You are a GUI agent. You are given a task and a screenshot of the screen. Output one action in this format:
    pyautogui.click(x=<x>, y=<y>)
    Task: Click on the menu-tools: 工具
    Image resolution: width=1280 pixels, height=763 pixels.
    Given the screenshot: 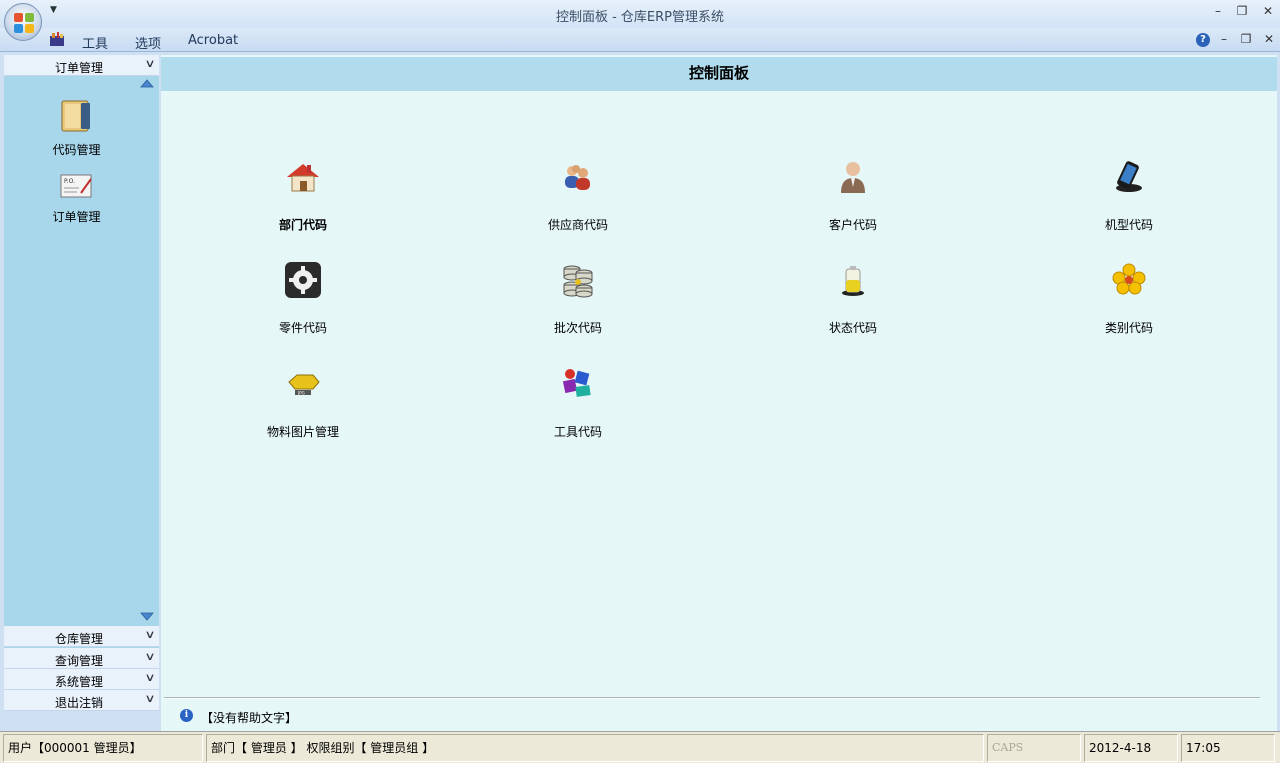 What is the action you would take?
    pyautogui.click(x=95, y=42)
    